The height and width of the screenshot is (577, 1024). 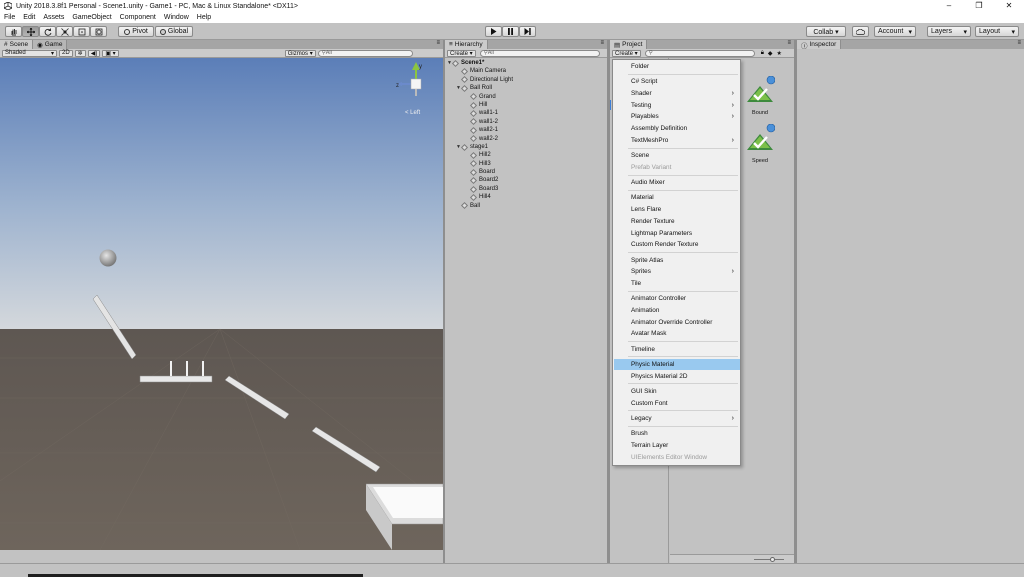 I want to click on menu-item: Sprite Atlas, so click(x=677, y=260).